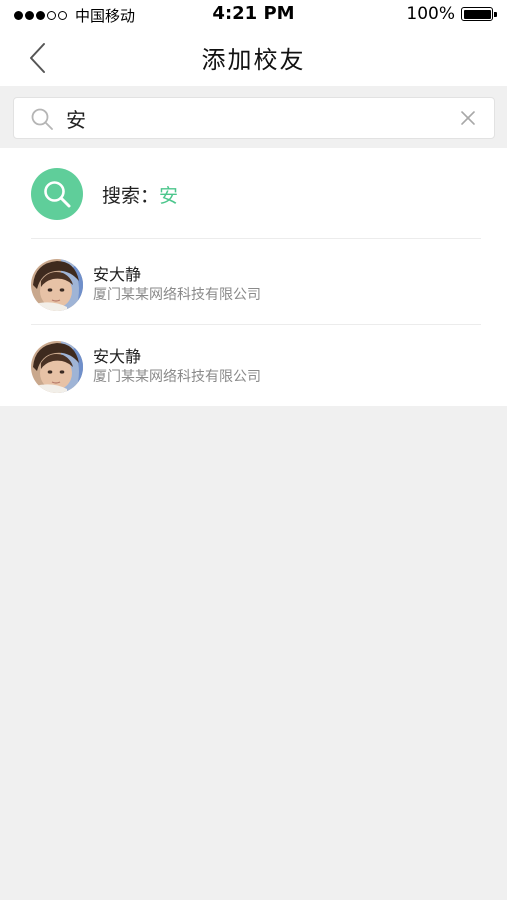  What do you see at coordinates (253, 193) in the screenshot?
I see `search-suggestion-row: 搜索：安` at bounding box center [253, 193].